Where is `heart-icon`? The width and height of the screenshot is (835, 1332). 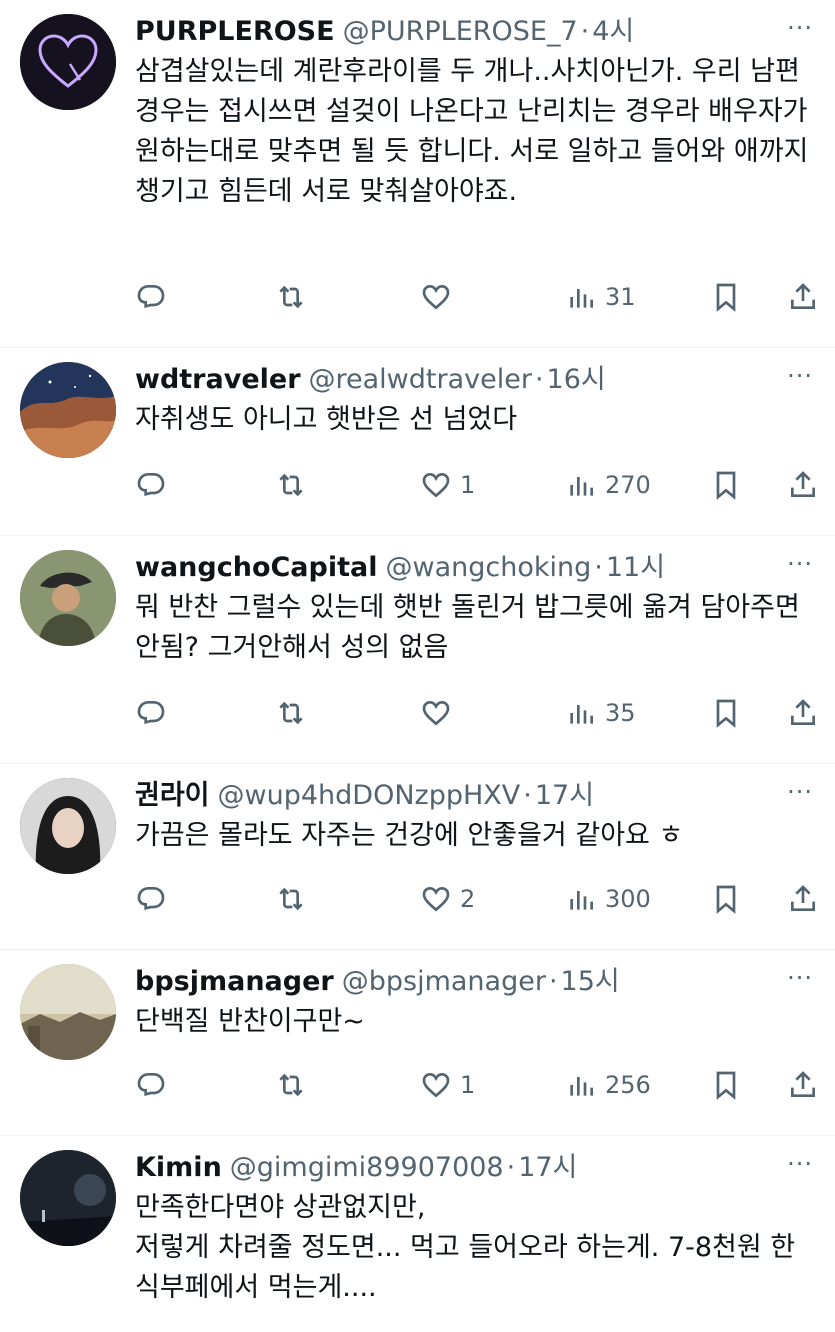 heart-icon is located at coordinates (436, 899).